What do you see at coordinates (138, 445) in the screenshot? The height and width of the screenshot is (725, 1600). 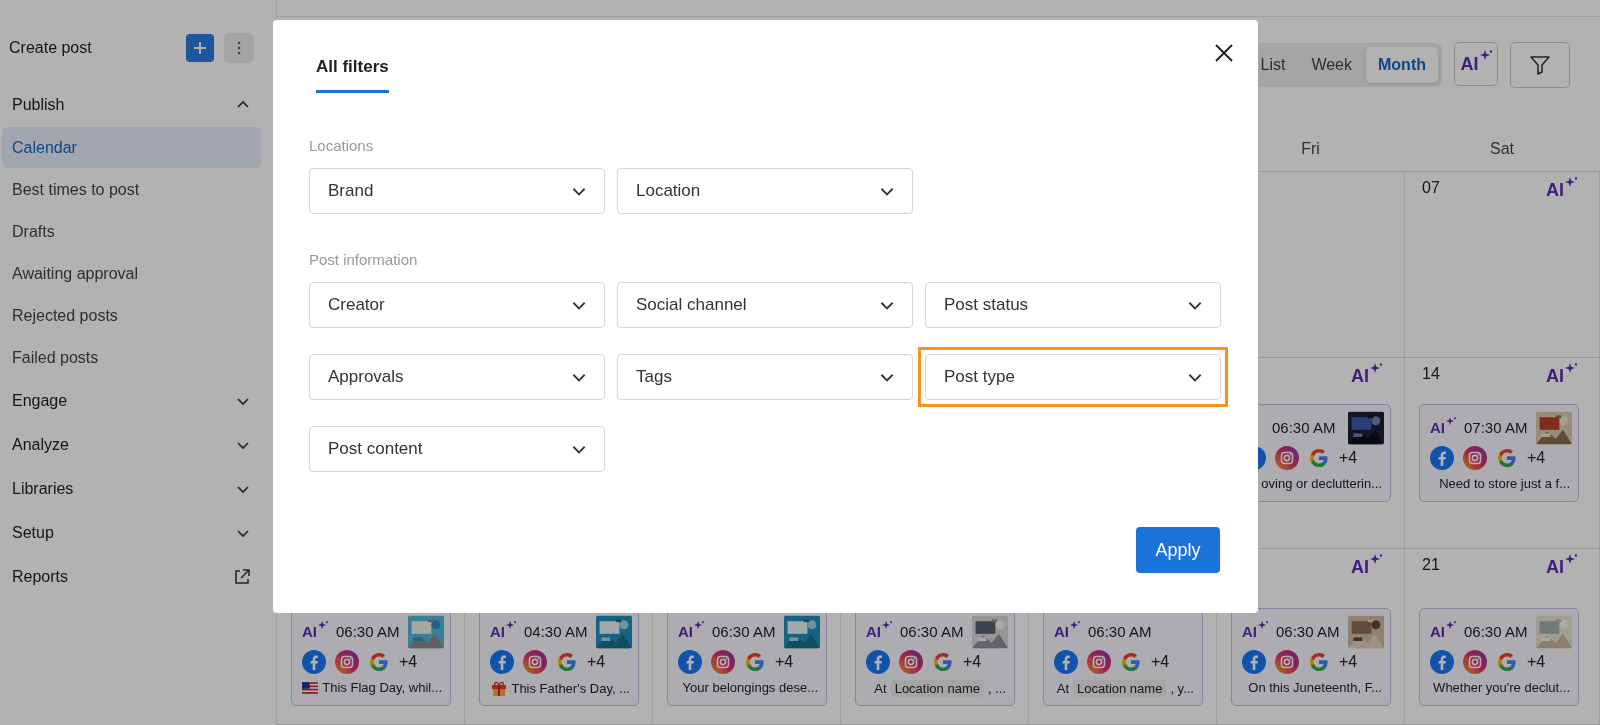 I see `nav-section: Analyze` at bounding box center [138, 445].